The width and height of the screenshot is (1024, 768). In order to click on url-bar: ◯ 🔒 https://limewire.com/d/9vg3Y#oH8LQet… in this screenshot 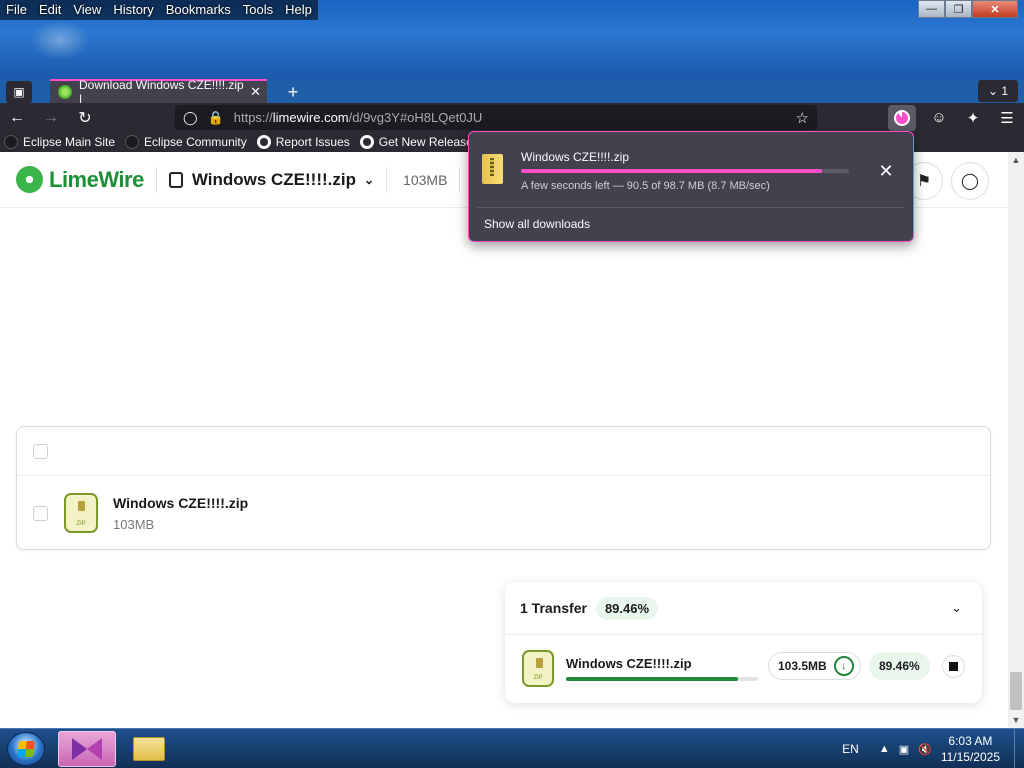, I will do `click(496, 117)`.